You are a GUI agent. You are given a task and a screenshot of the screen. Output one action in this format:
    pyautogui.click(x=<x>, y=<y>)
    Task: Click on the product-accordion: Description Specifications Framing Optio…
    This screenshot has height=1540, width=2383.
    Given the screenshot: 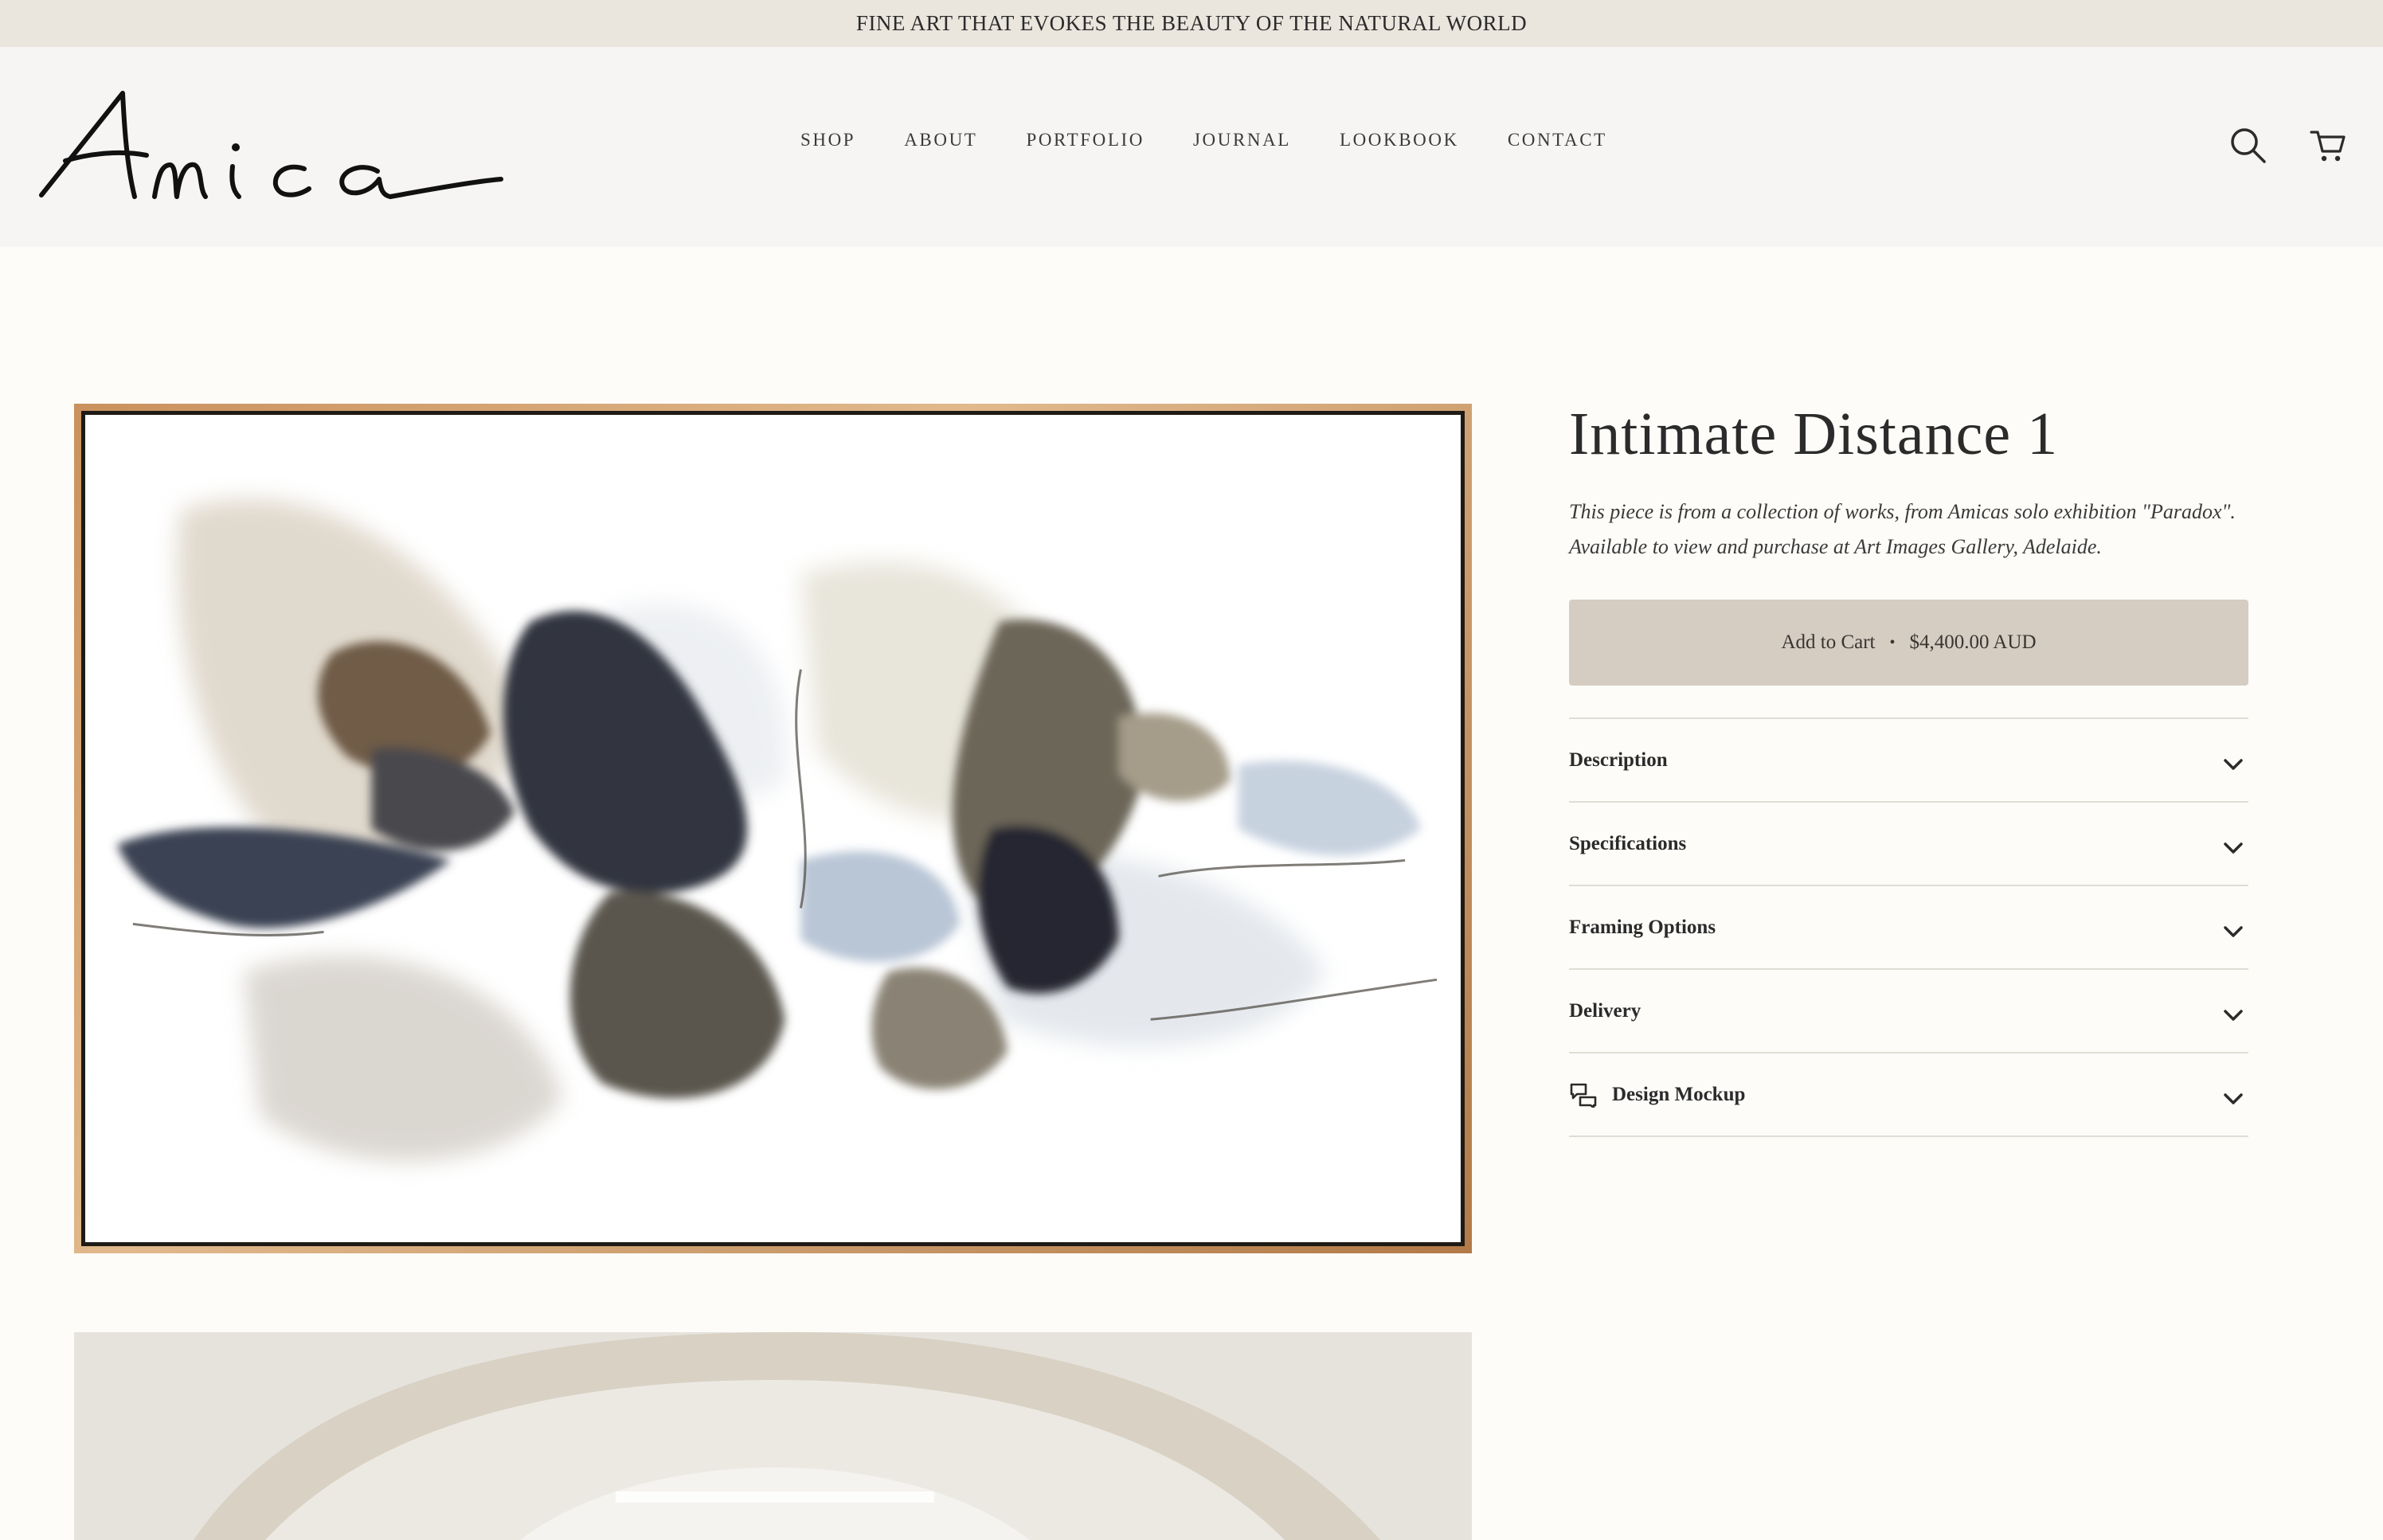 What is the action you would take?
    pyautogui.click(x=1908, y=927)
    